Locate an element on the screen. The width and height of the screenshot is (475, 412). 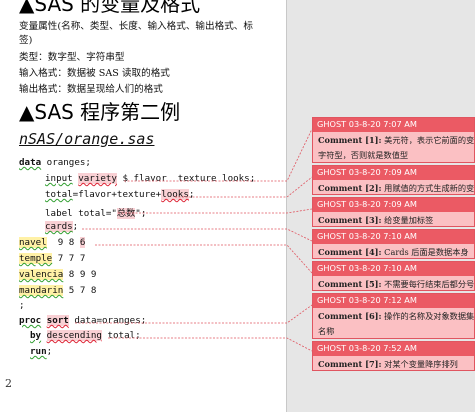
comment-5-body: Comment [5]: 不需要每行结束后都分号 is located at coordinates (396, 284).